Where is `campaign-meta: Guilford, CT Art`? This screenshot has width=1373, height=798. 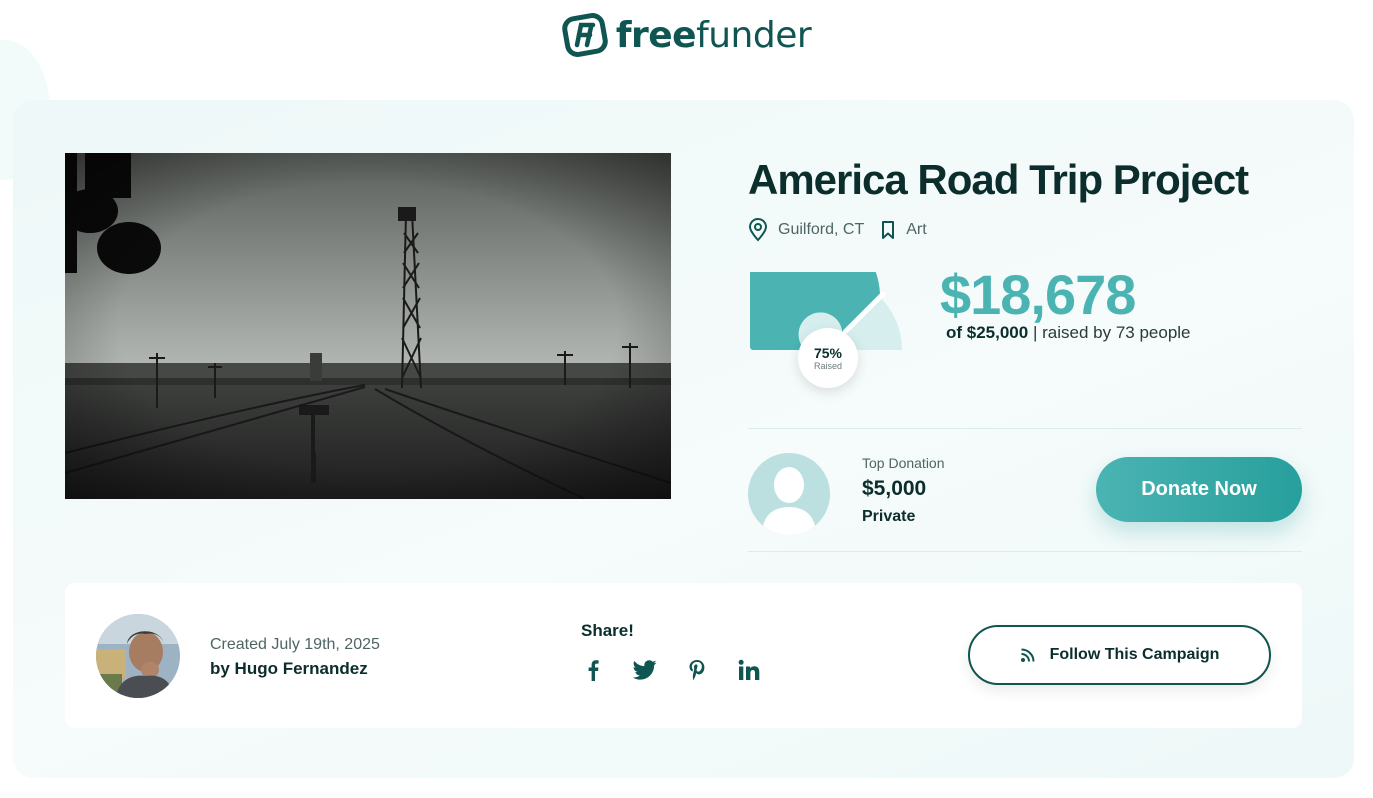 campaign-meta: Guilford, CT Art is located at coordinates (837, 230).